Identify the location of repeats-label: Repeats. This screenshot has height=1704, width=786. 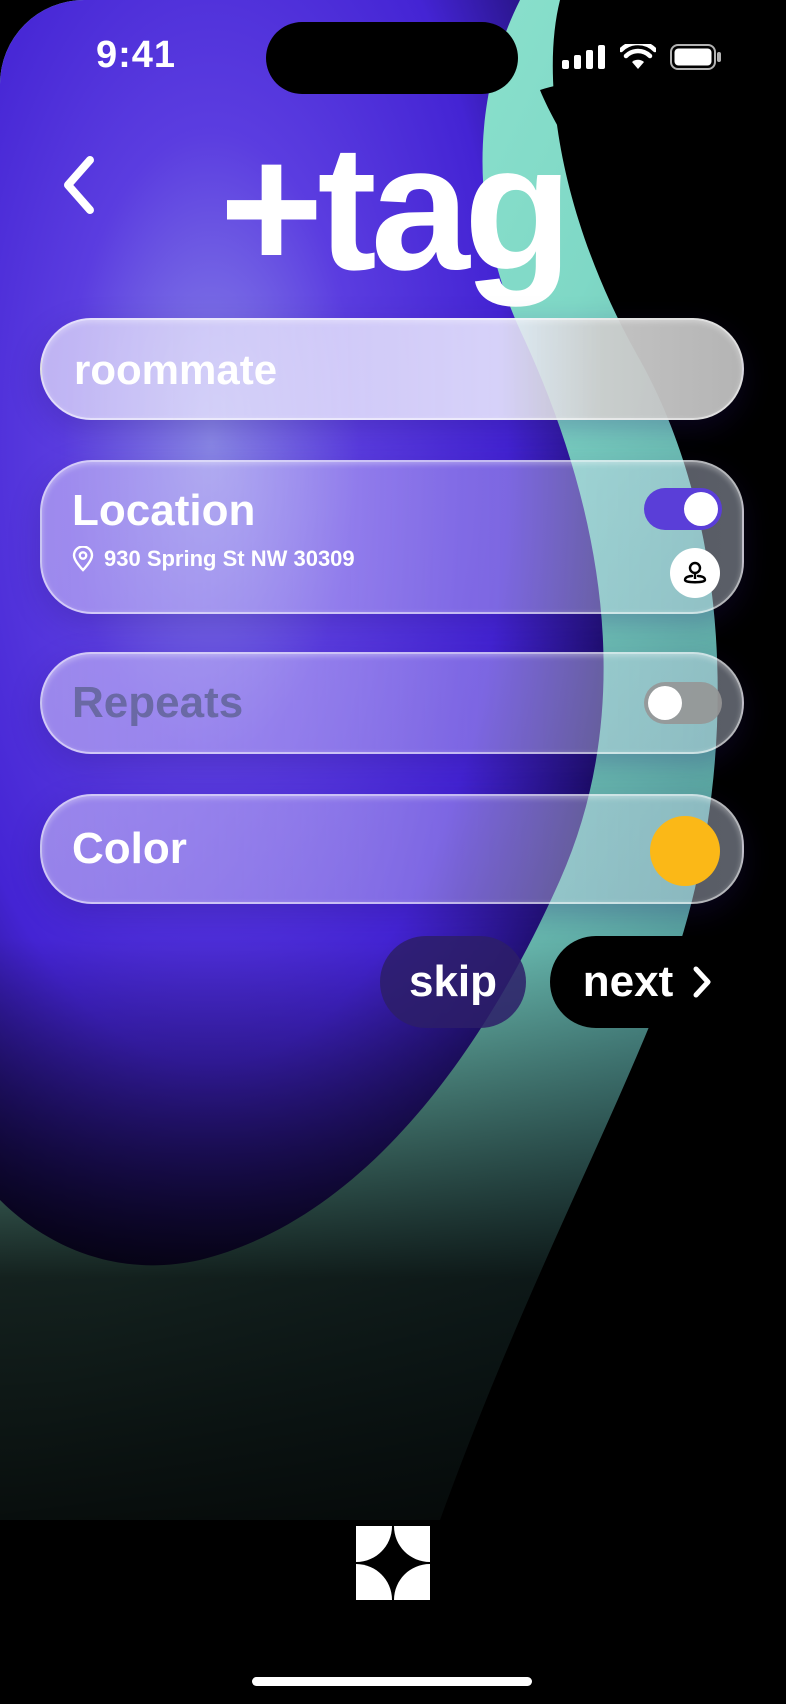
(158, 702).